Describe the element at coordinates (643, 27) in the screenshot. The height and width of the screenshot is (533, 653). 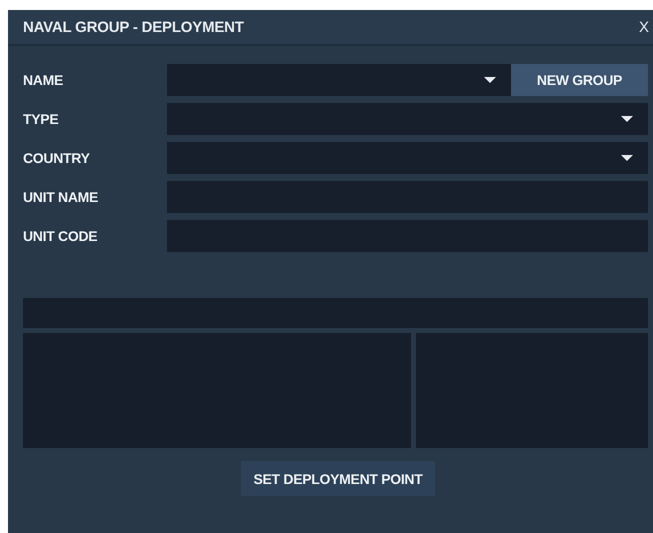
I see `close-button: X` at that location.